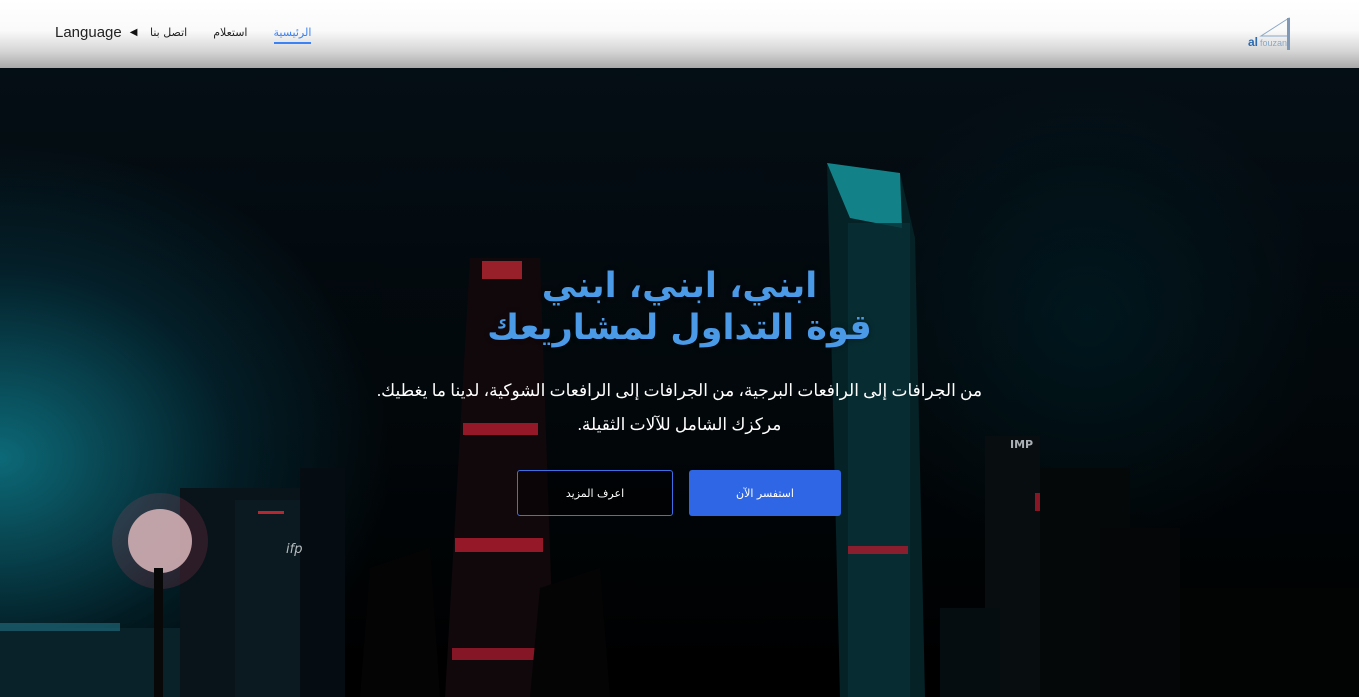 Image resolution: width=1359 pixels, height=697 pixels. Describe the element at coordinates (1270, 34) in the screenshot. I see `alfouzan-logo: al fouzan` at that location.